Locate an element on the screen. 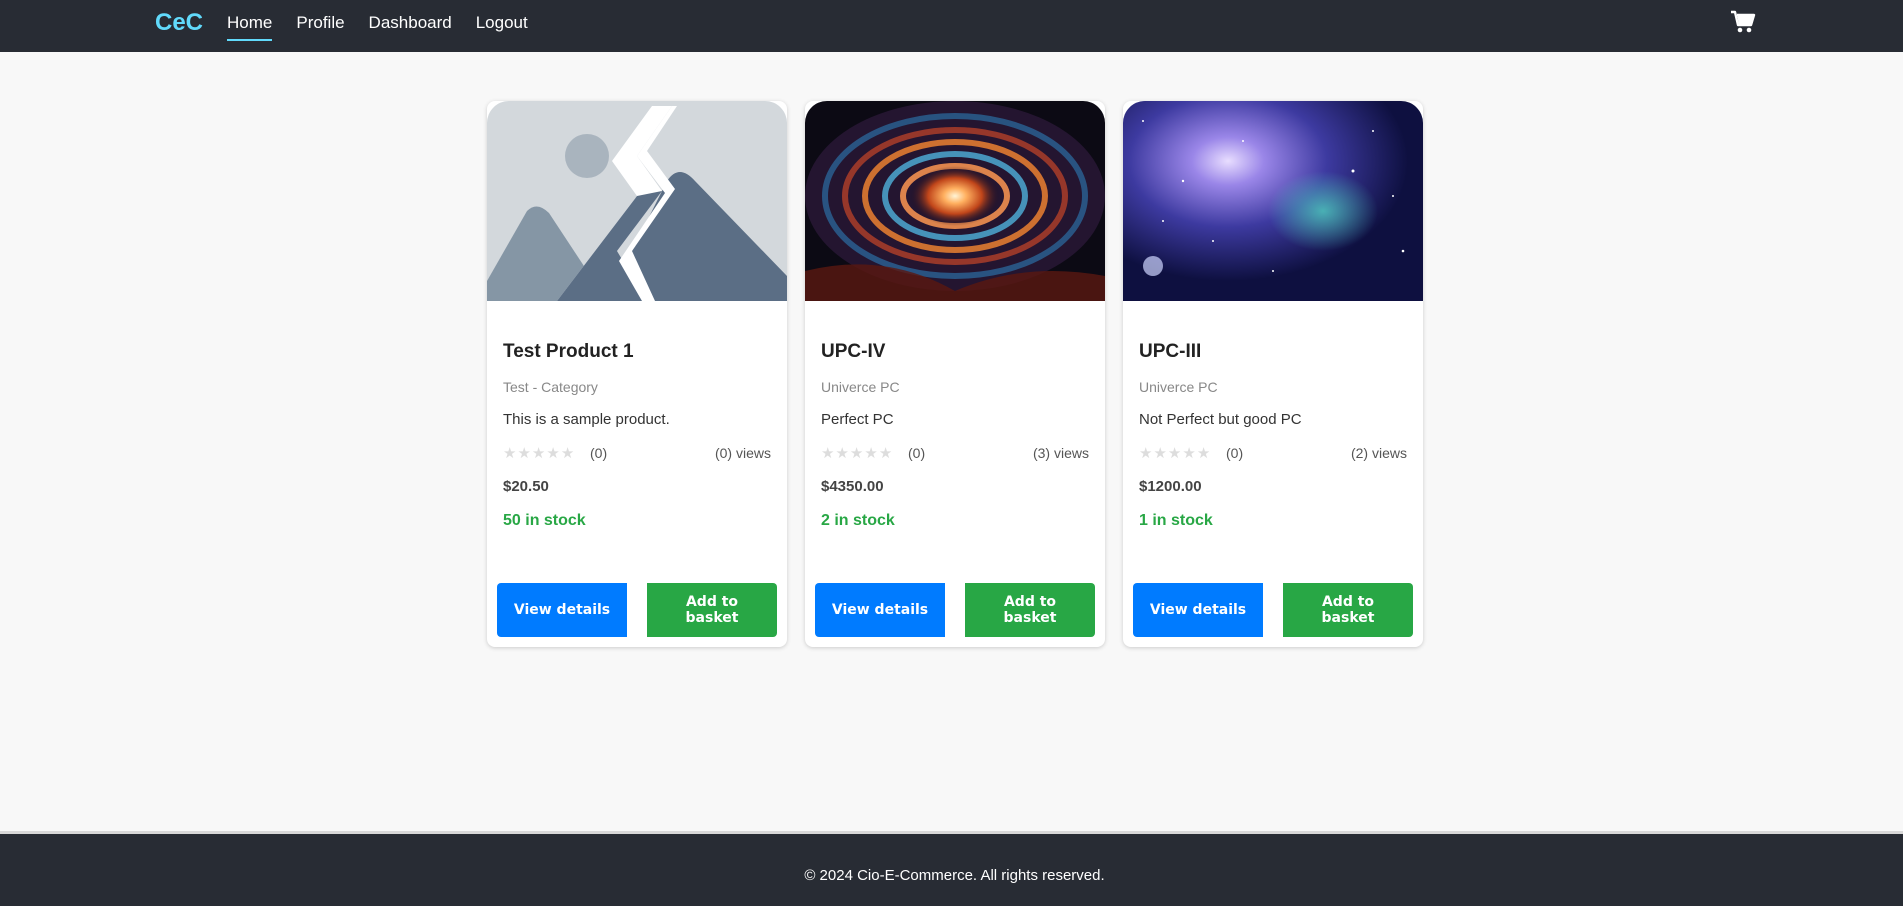 The image size is (1903, 906). product-description: This is a sample product. is located at coordinates (586, 419).